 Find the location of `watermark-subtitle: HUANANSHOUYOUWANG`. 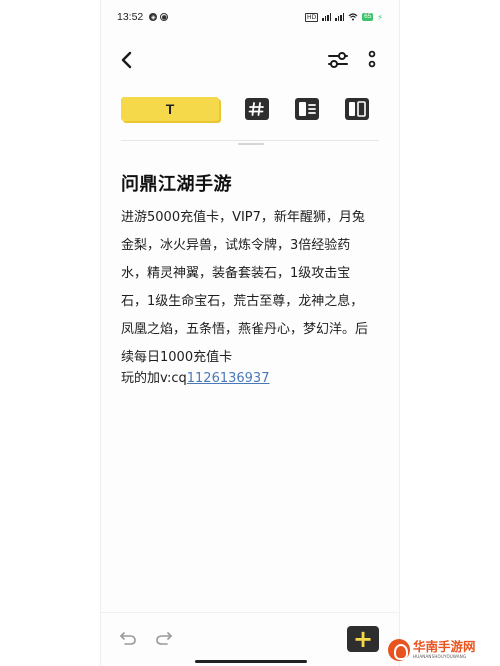

watermark-subtitle: HUANANSHOUYOUWANG is located at coordinates (440, 657).